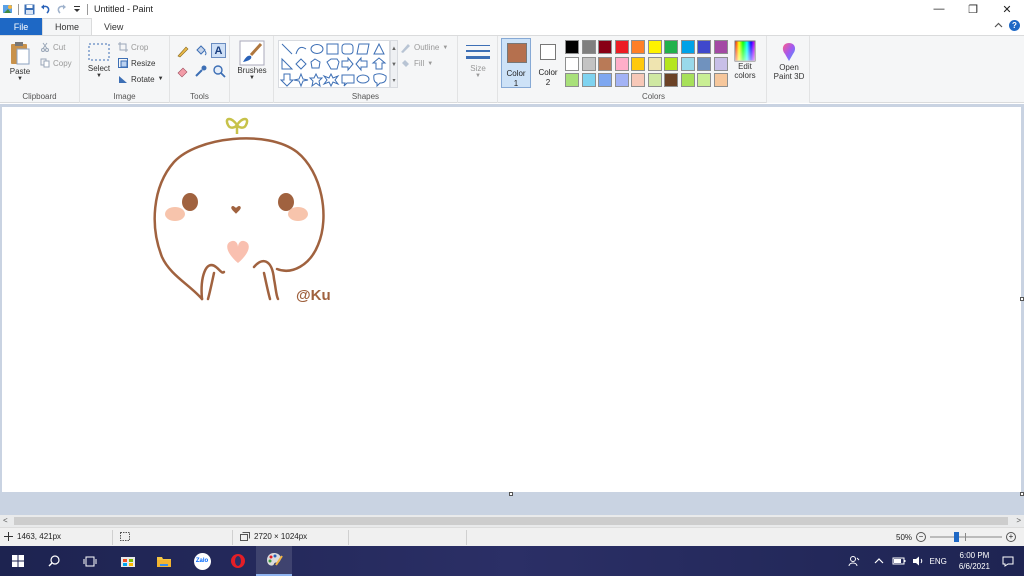  Describe the element at coordinates (201, 51) in the screenshot. I see `fill-bucket-icon` at that location.